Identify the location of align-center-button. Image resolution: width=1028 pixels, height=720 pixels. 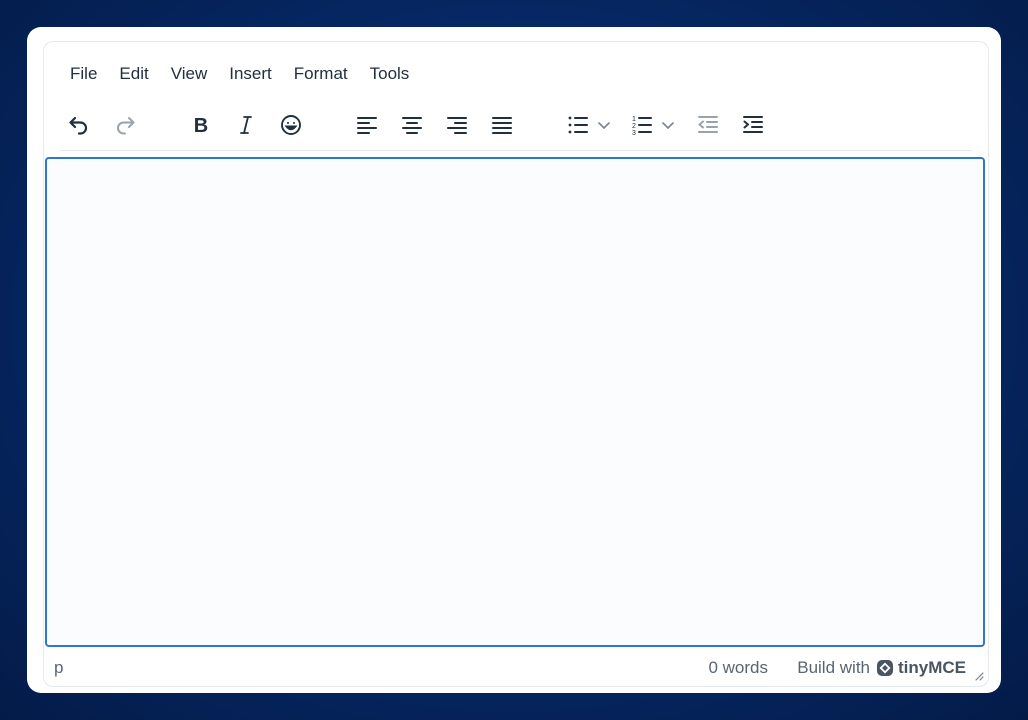
(412, 125).